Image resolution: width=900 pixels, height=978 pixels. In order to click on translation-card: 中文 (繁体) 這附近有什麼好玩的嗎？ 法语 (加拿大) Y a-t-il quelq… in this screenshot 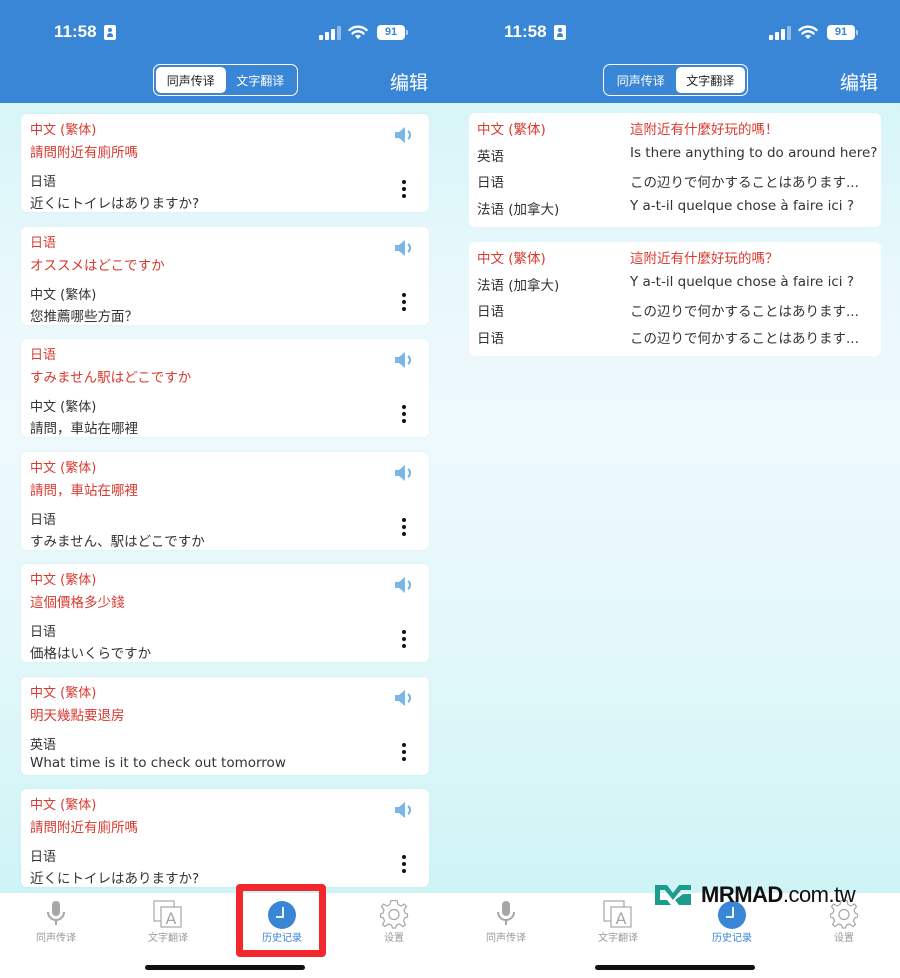, I will do `click(675, 299)`.